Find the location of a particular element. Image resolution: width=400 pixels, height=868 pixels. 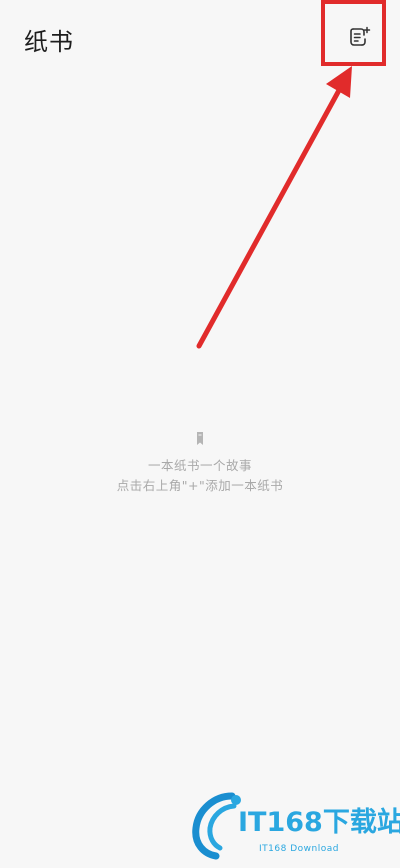

watermark: IT168下载站 IT168 Download is located at coordinates (294, 825).